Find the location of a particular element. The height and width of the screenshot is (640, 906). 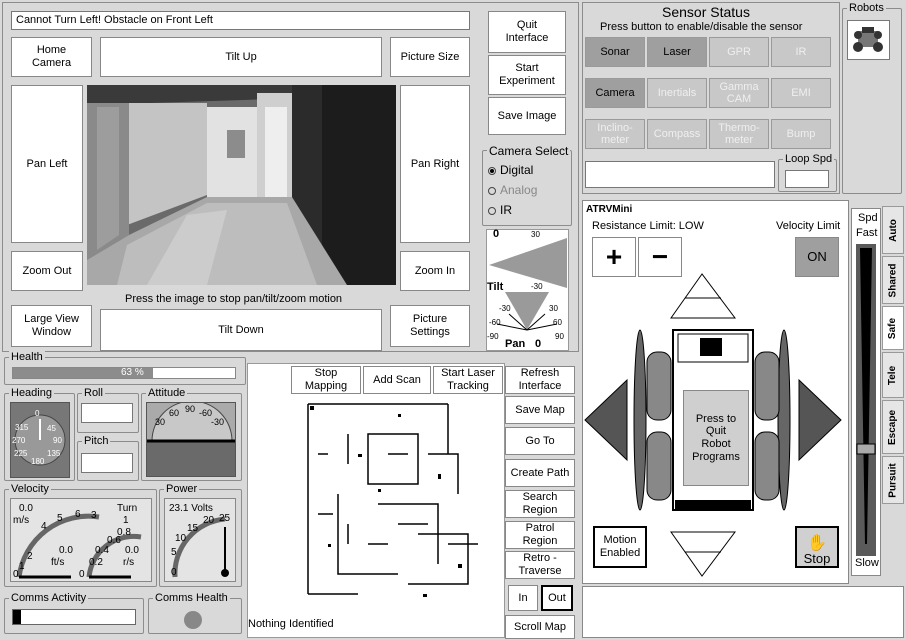

roll-value-box is located at coordinates (107, 413).